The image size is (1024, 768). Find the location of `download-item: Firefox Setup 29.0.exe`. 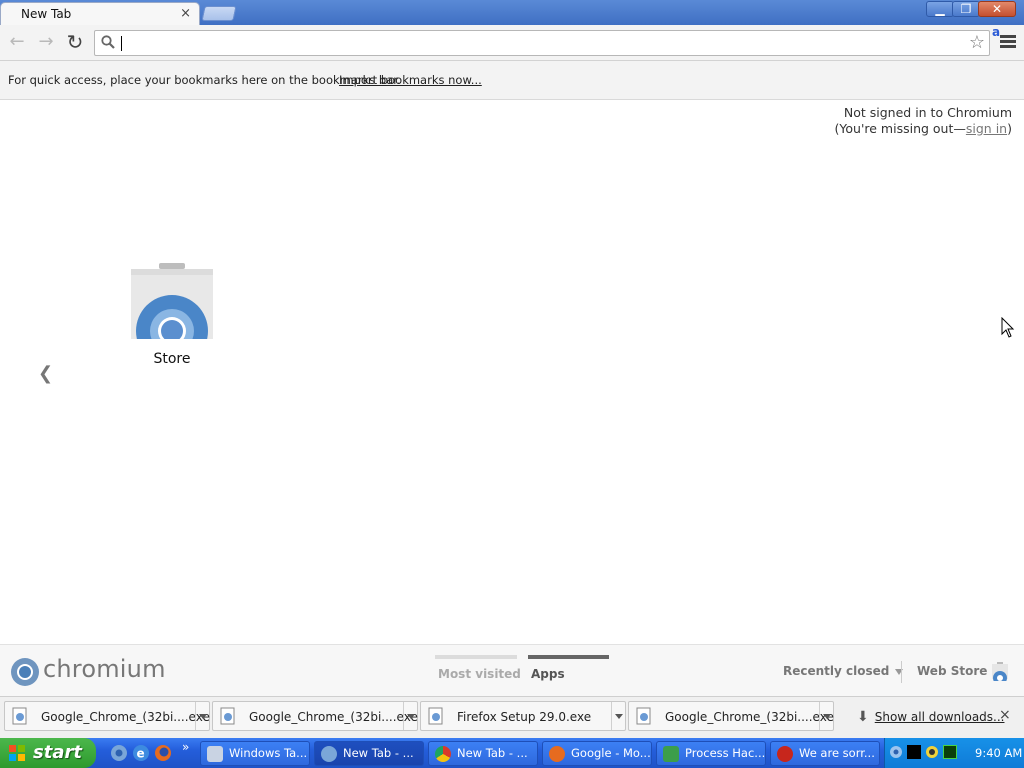

download-item: Firefox Setup 29.0.exe is located at coordinates (523, 716).